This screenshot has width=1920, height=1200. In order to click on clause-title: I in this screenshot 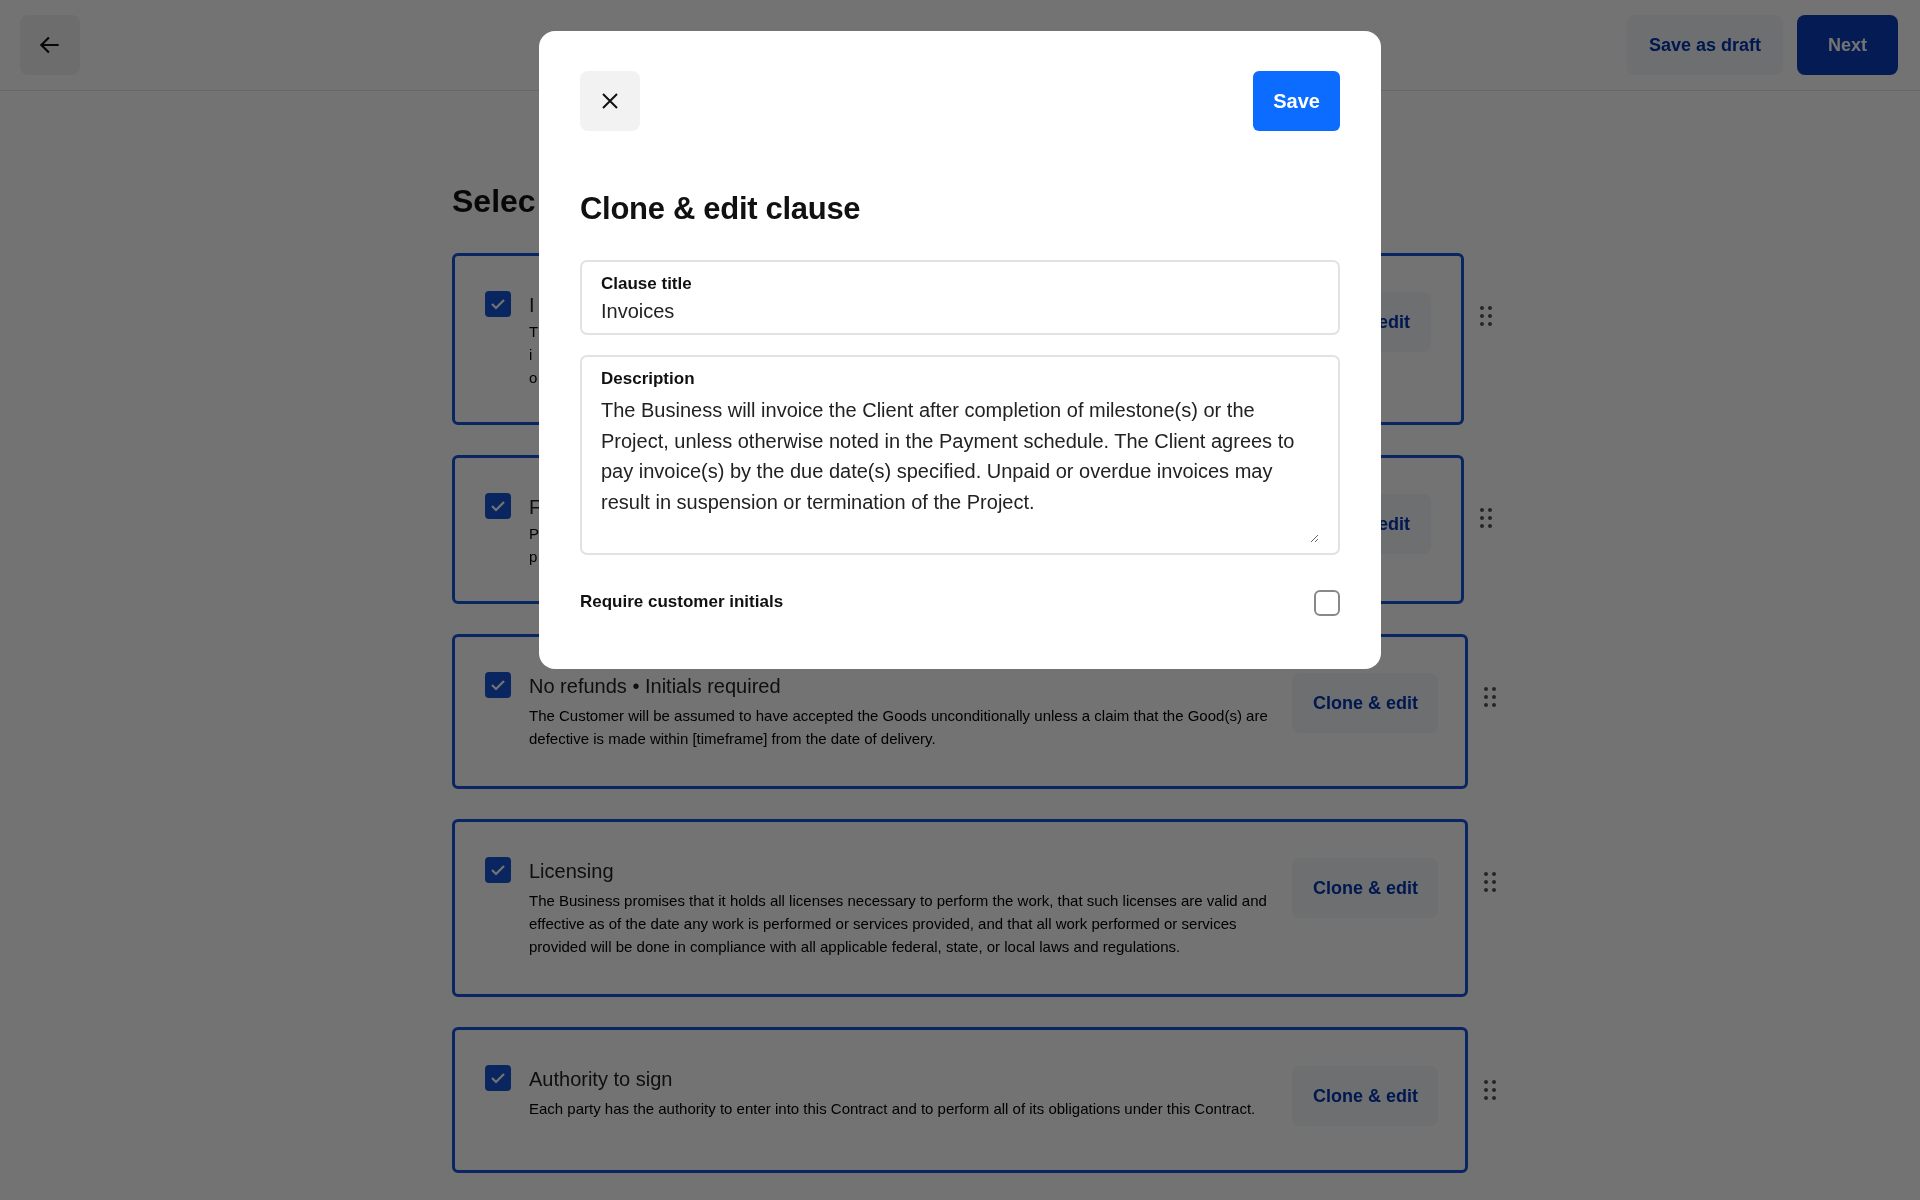, I will do `click(532, 305)`.